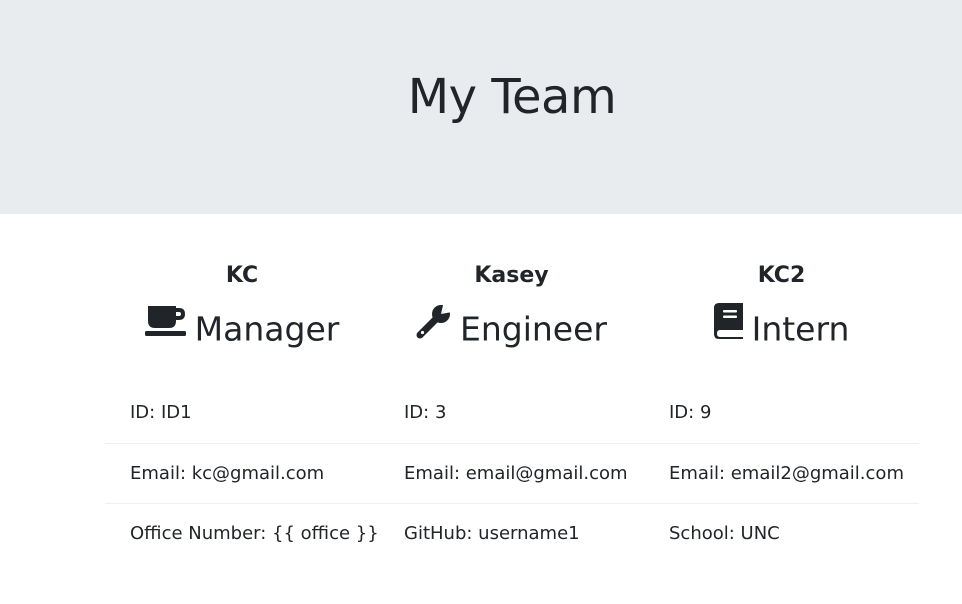 This screenshot has width=962, height=604. I want to click on employee-name: KC2, so click(781, 275).